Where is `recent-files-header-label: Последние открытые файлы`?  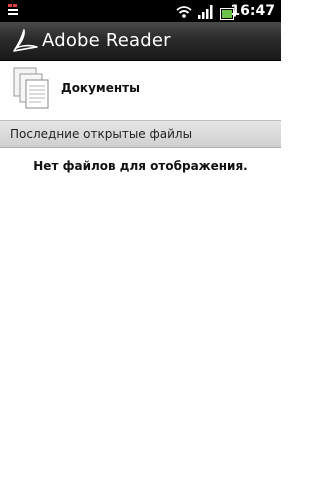 recent-files-header-label: Последние открытые файлы is located at coordinates (101, 134).